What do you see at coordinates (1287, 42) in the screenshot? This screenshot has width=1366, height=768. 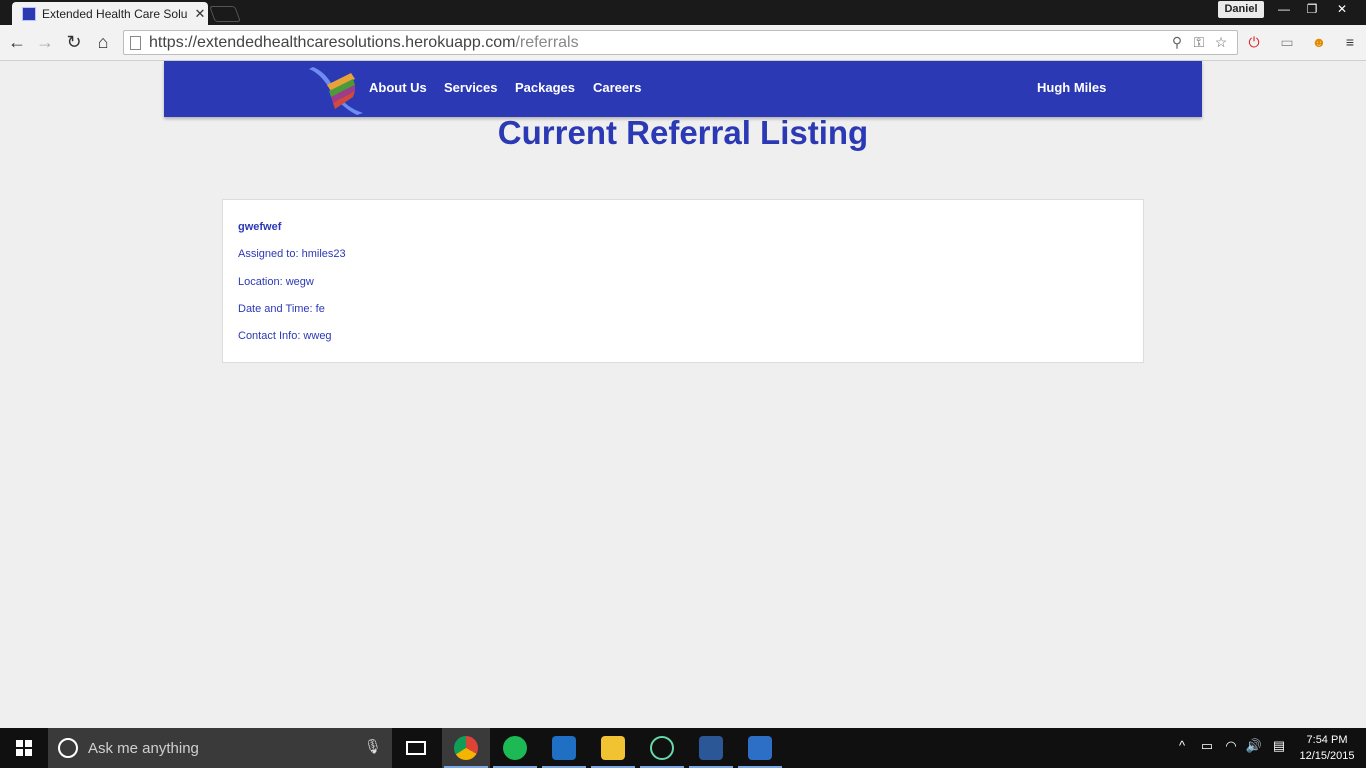 I see `cast-icon: ▭` at bounding box center [1287, 42].